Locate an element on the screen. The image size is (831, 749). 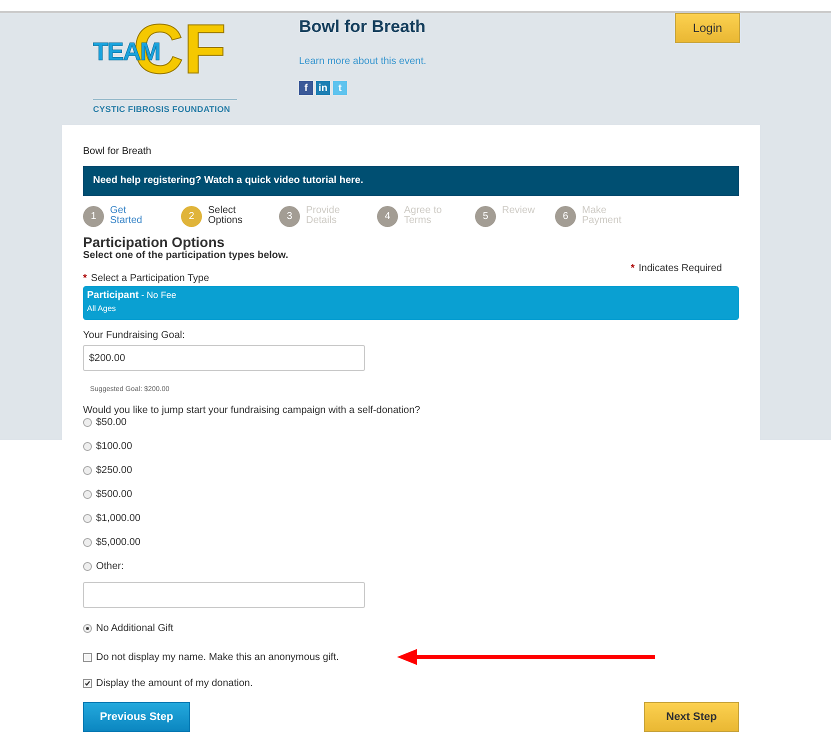
section-subheading: Select one of the participation types below. is located at coordinates (186, 255).